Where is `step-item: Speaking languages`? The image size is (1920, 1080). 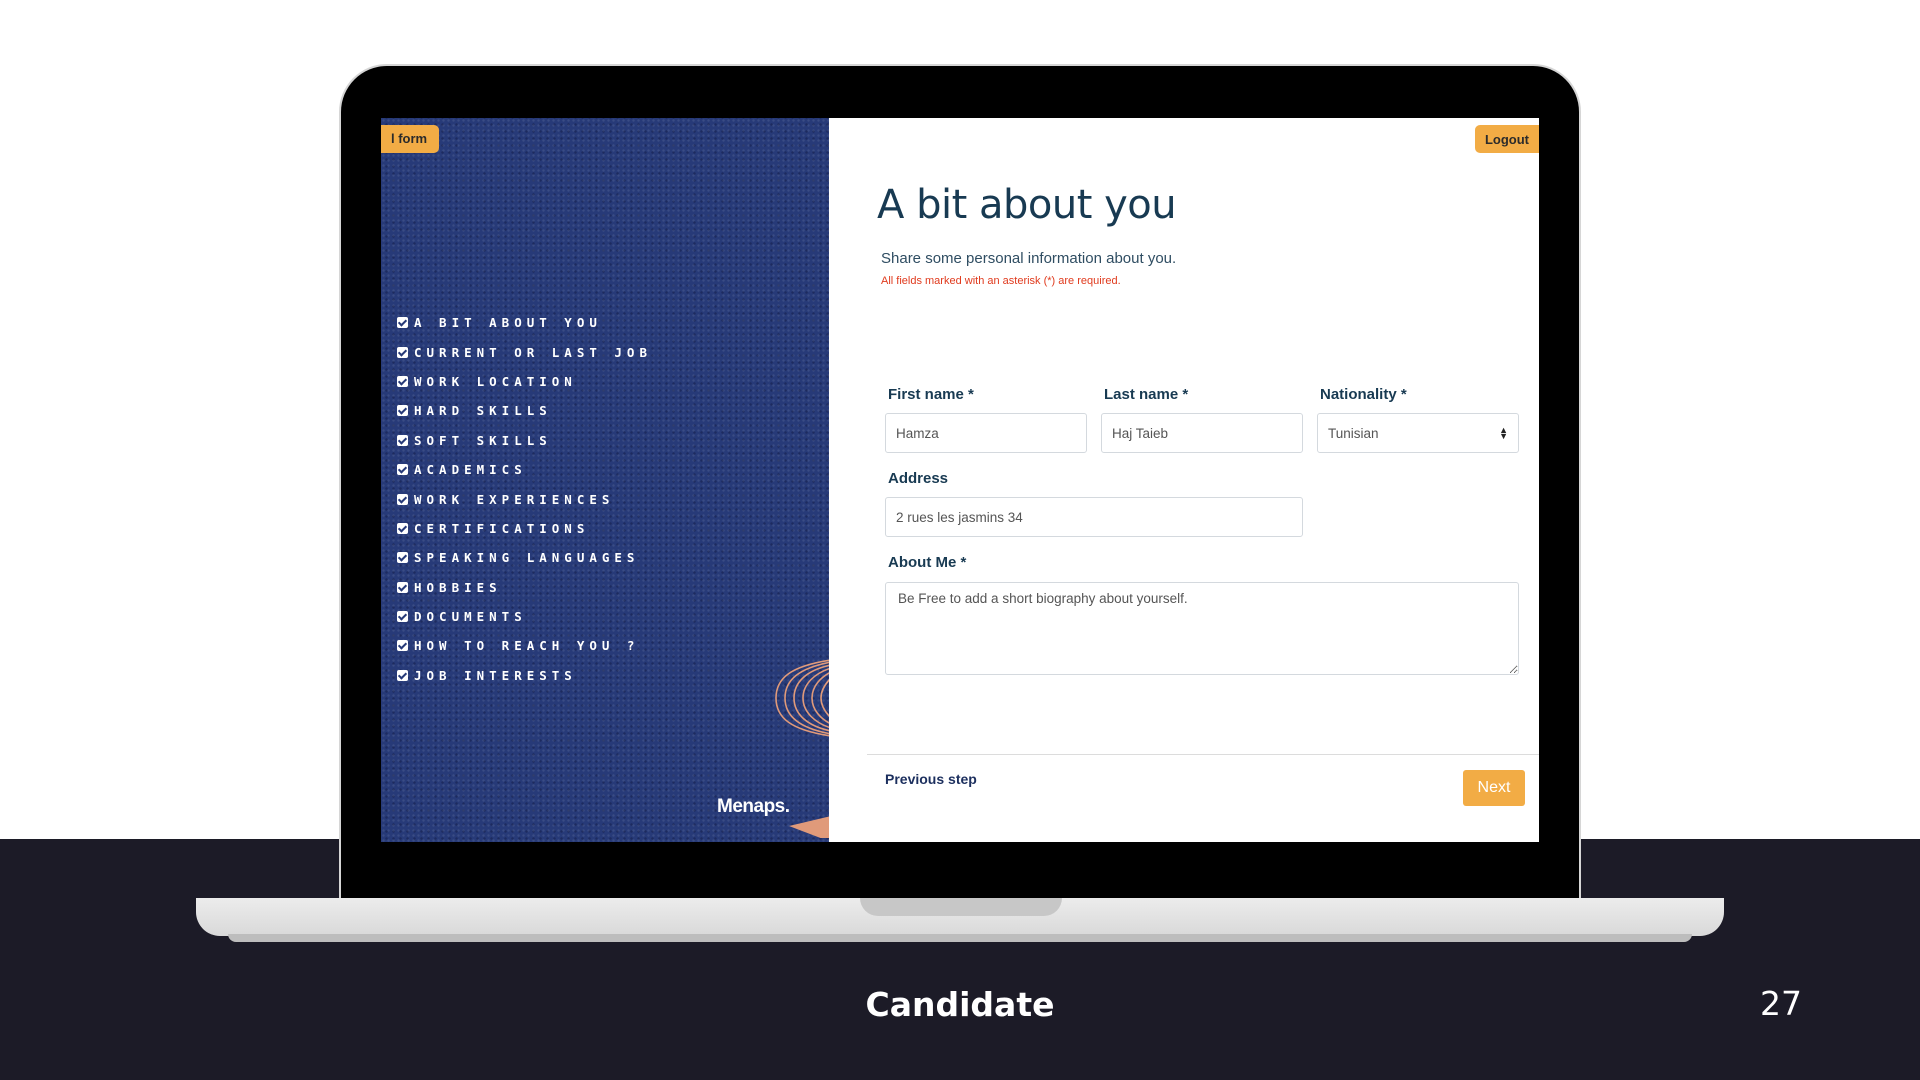 step-item: Speaking languages is located at coordinates (524, 557).